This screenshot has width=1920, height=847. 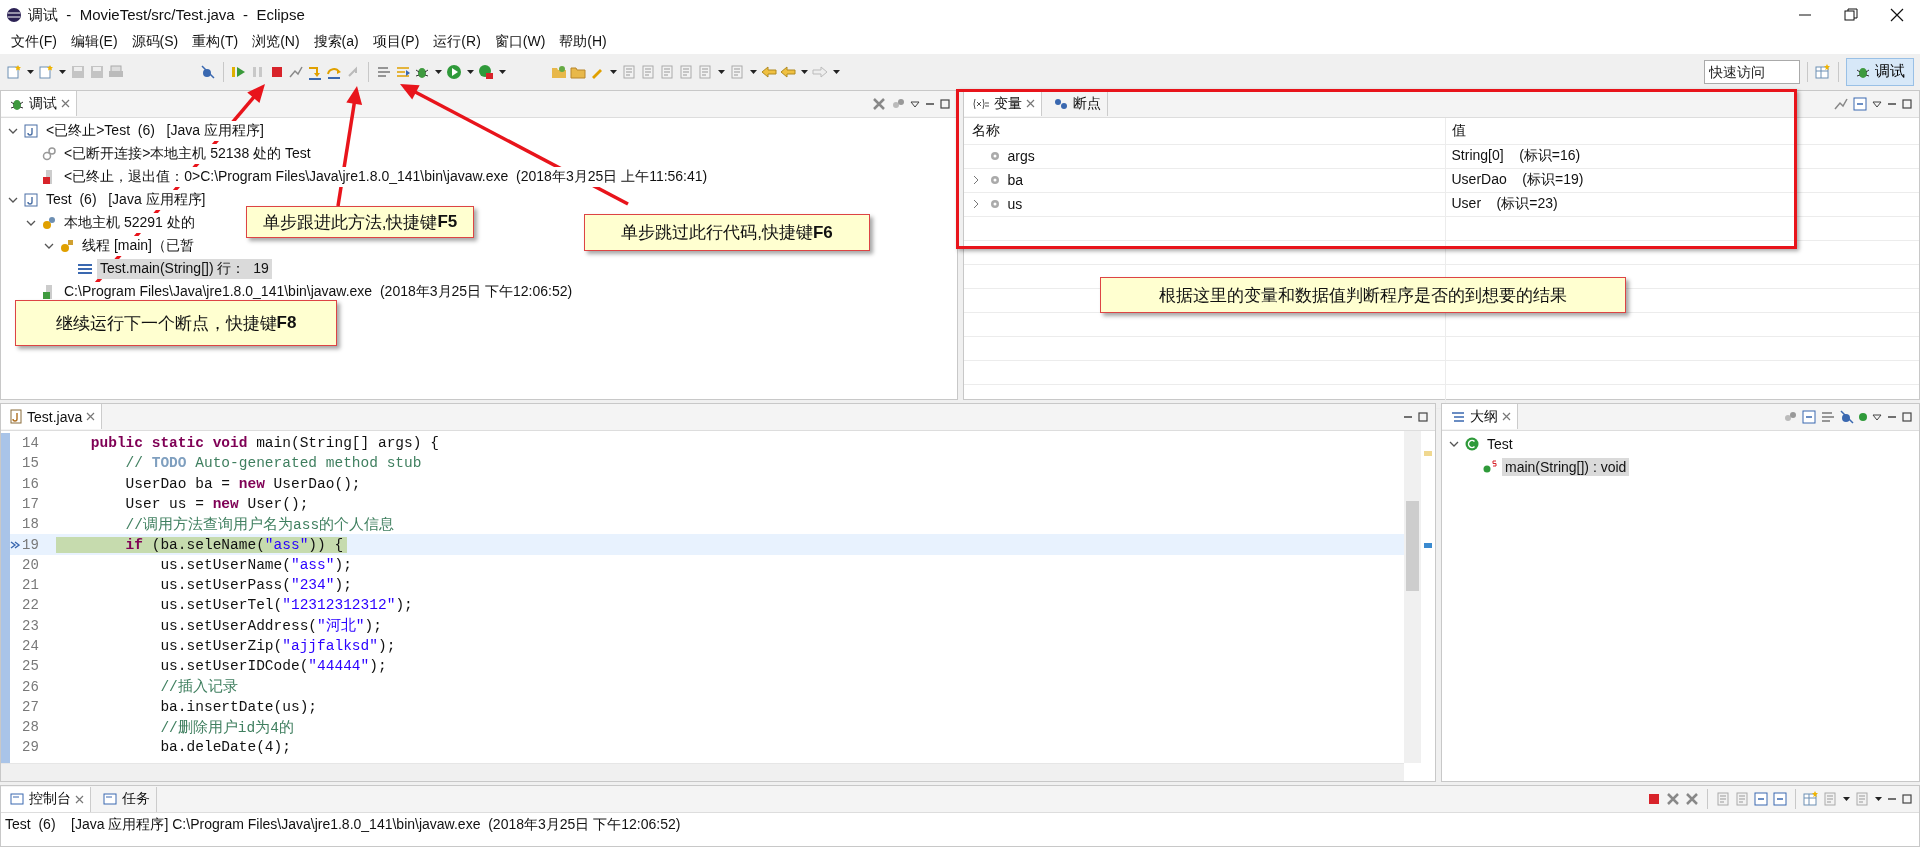 I want to click on line-number: 17, so click(x=31, y=503).